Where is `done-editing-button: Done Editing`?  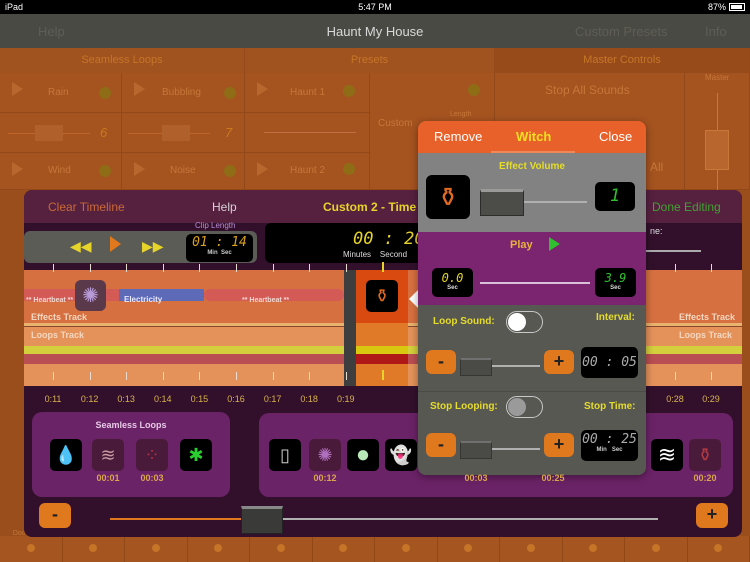 done-editing-button: Done Editing is located at coordinates (686, 207).